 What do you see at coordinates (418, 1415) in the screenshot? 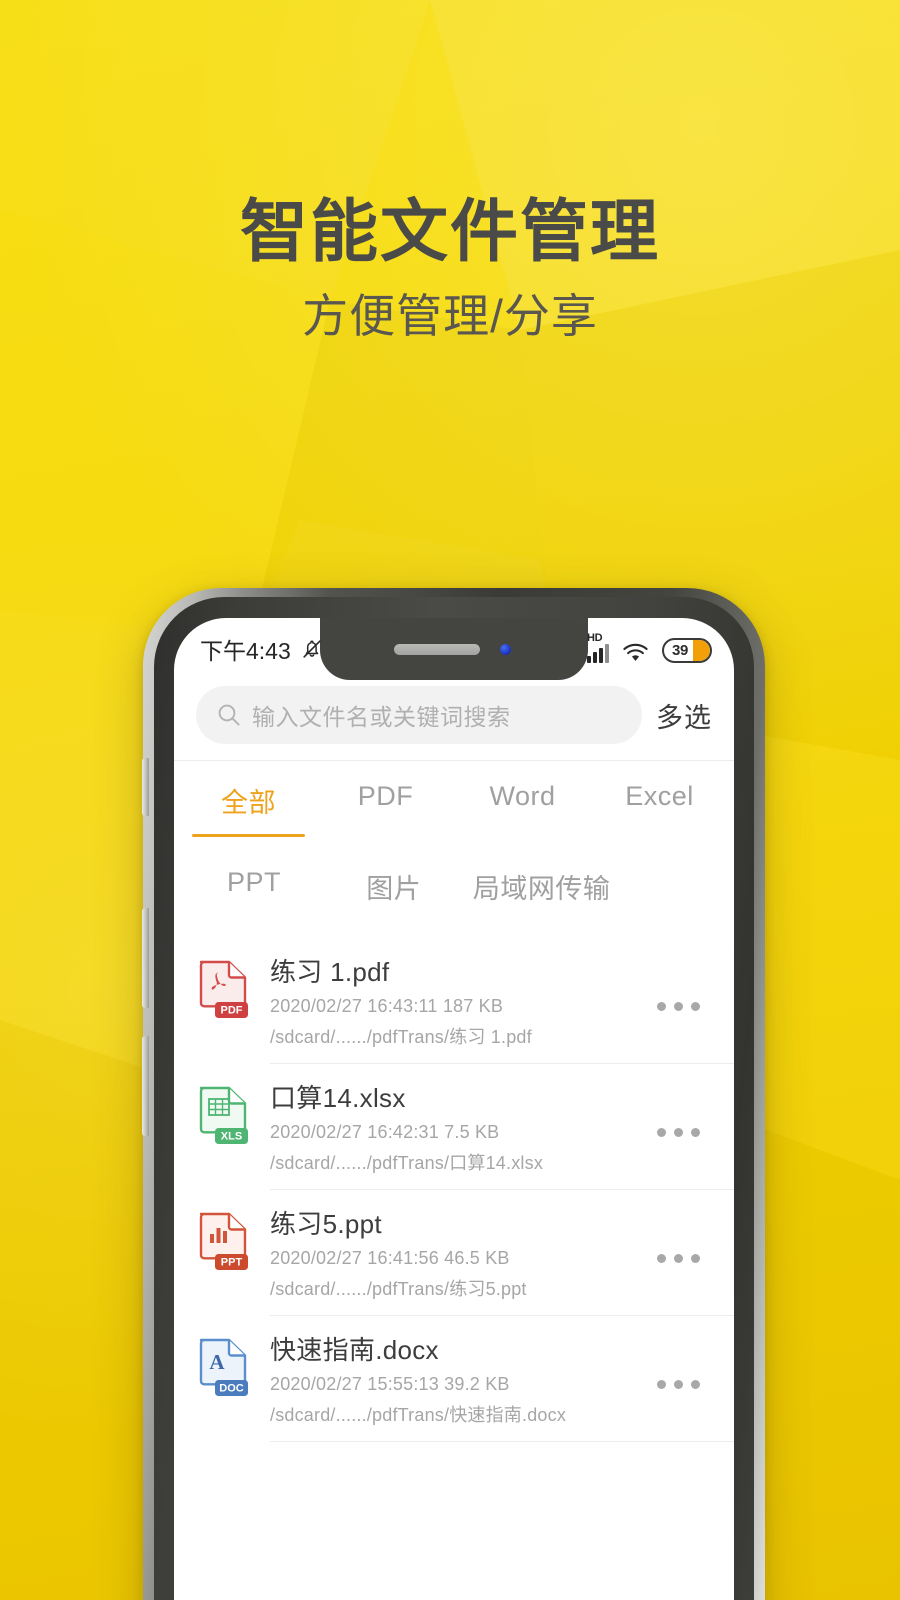
I see `file-path: /sdcard/....../pdfTrans/快速指南.docx` at bounding box center [418, 1415].